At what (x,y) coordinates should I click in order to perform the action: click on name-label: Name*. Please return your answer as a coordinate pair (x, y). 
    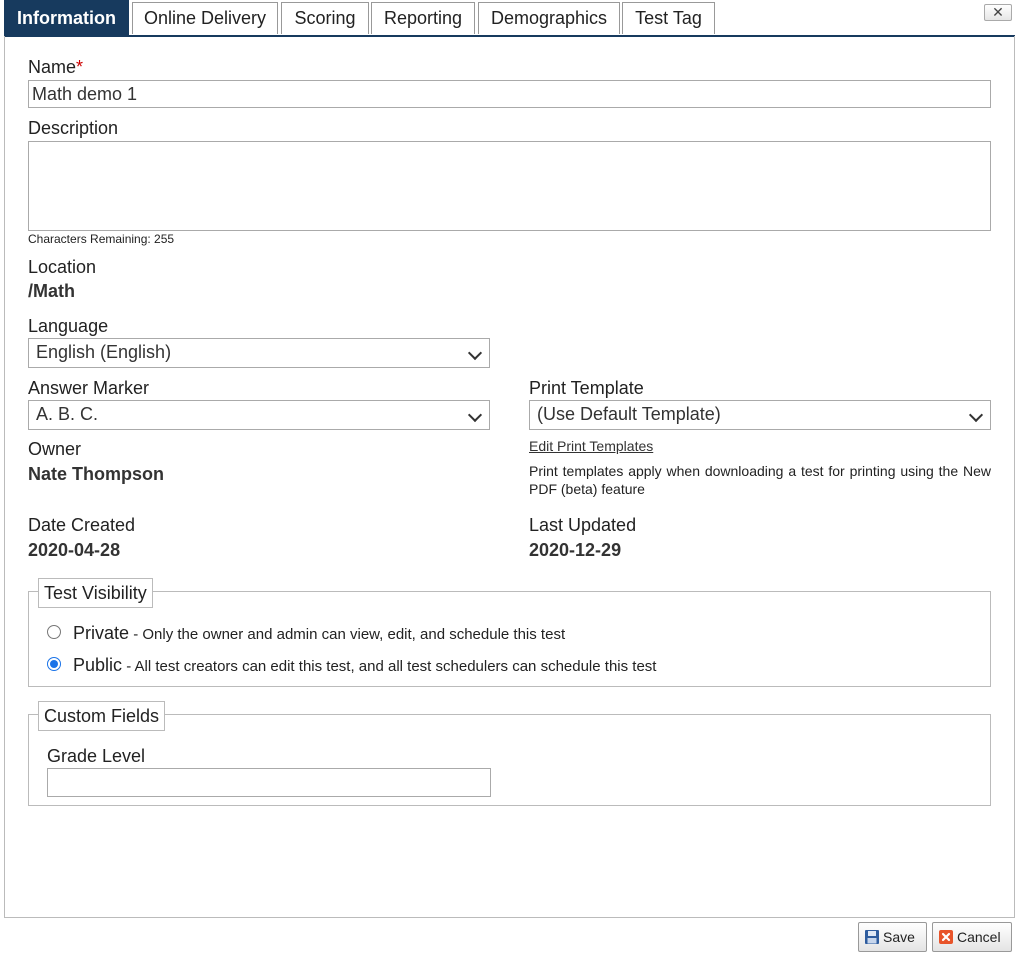
    Looking at the image, I should click on (56, 67).